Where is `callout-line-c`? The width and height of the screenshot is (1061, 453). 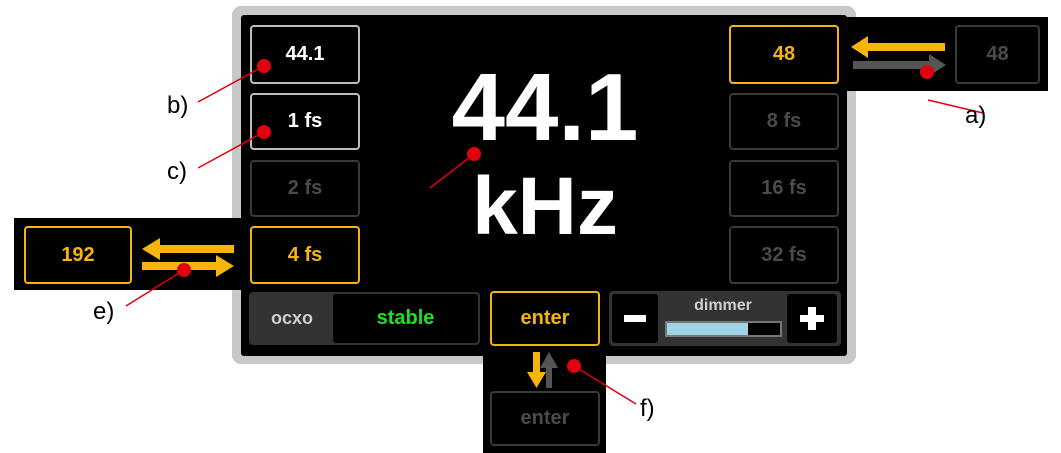
callout-line-c is located at coordinates (231, 150).